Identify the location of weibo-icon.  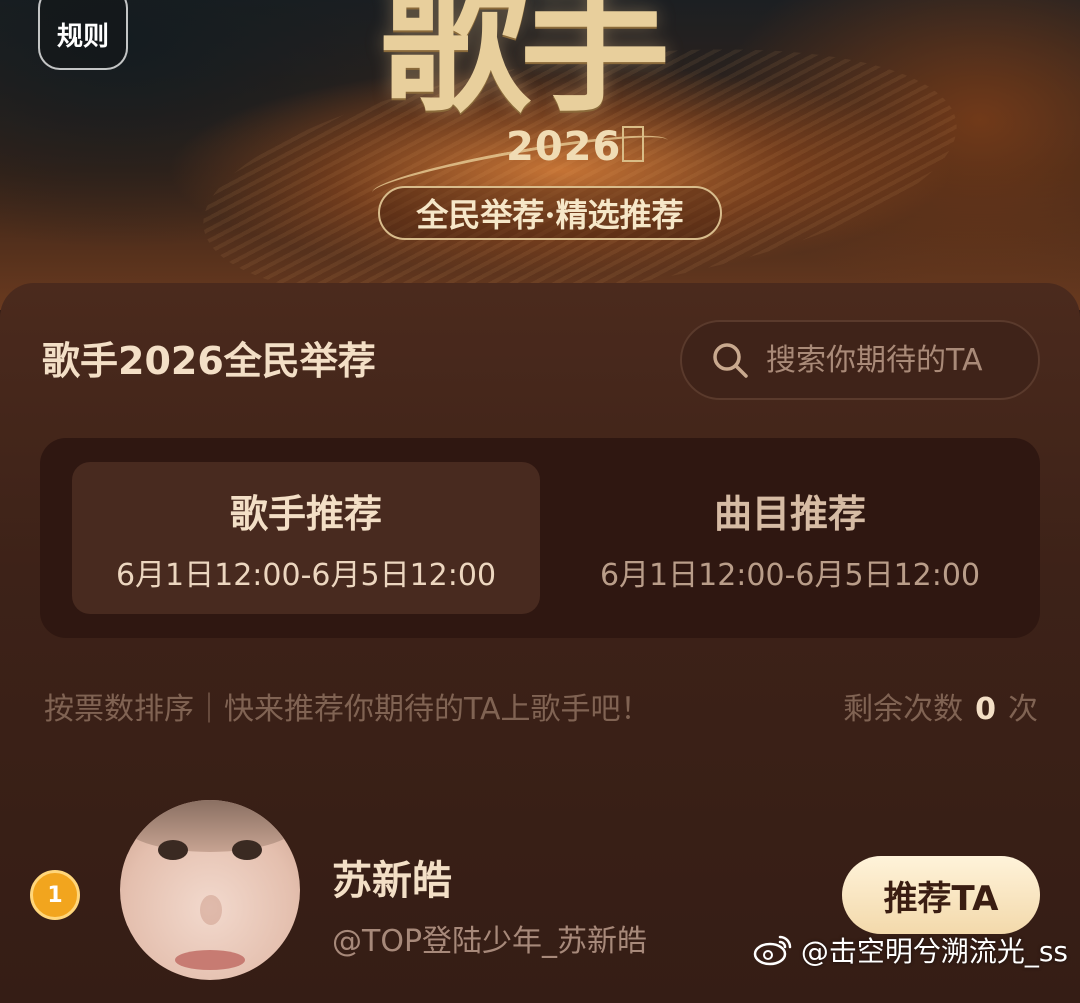
(772, 950).